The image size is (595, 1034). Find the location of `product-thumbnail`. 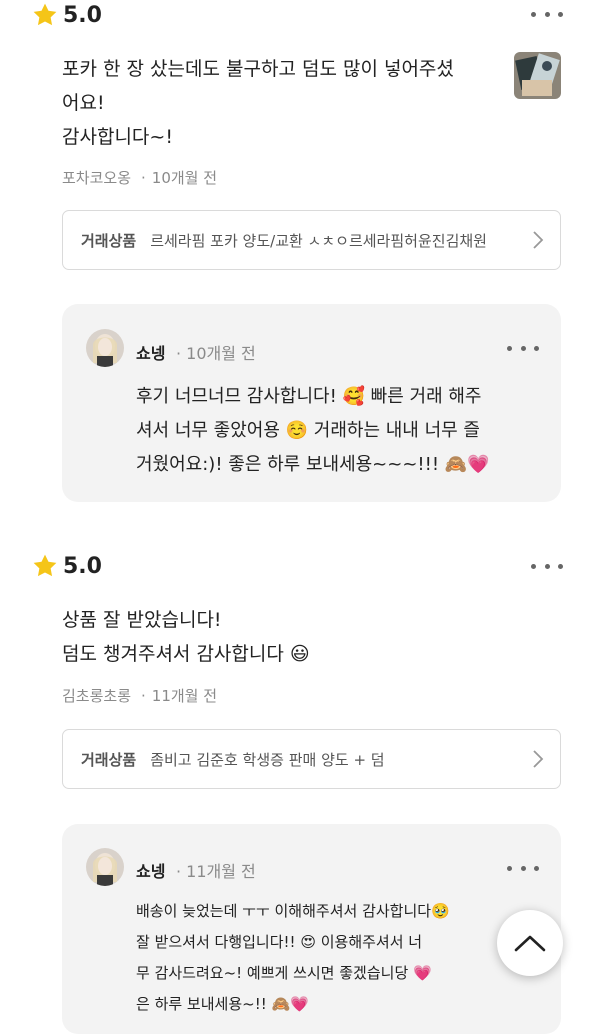

product-thumbnail is located at coordinates (537, 75).